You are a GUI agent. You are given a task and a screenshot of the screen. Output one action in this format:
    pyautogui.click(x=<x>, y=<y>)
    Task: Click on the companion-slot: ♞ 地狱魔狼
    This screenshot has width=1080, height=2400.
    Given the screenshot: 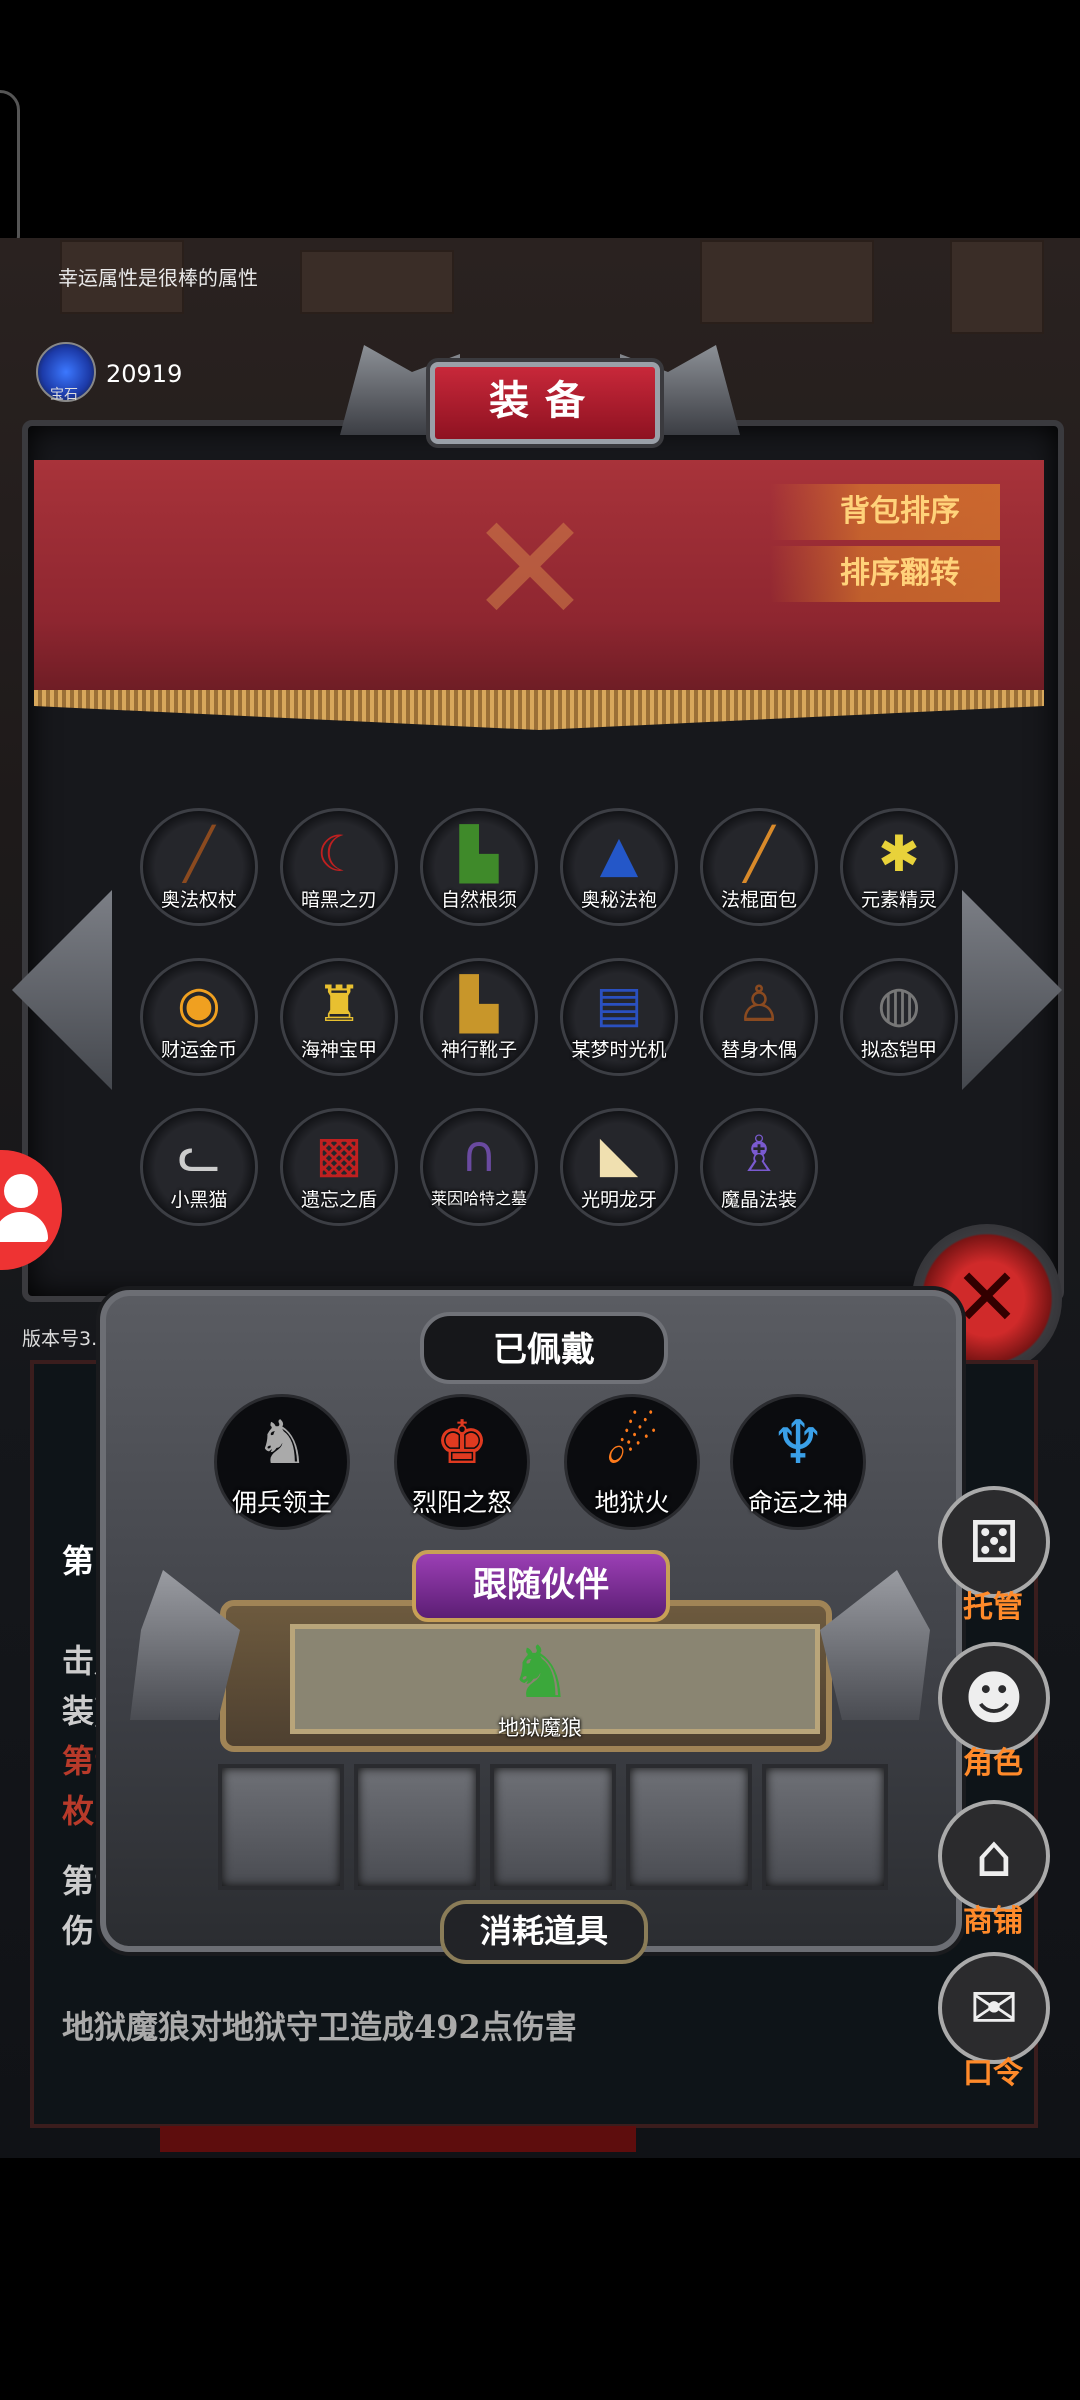 What is the action you would take?
    pyautogui.click(x=540, y=1682)
    